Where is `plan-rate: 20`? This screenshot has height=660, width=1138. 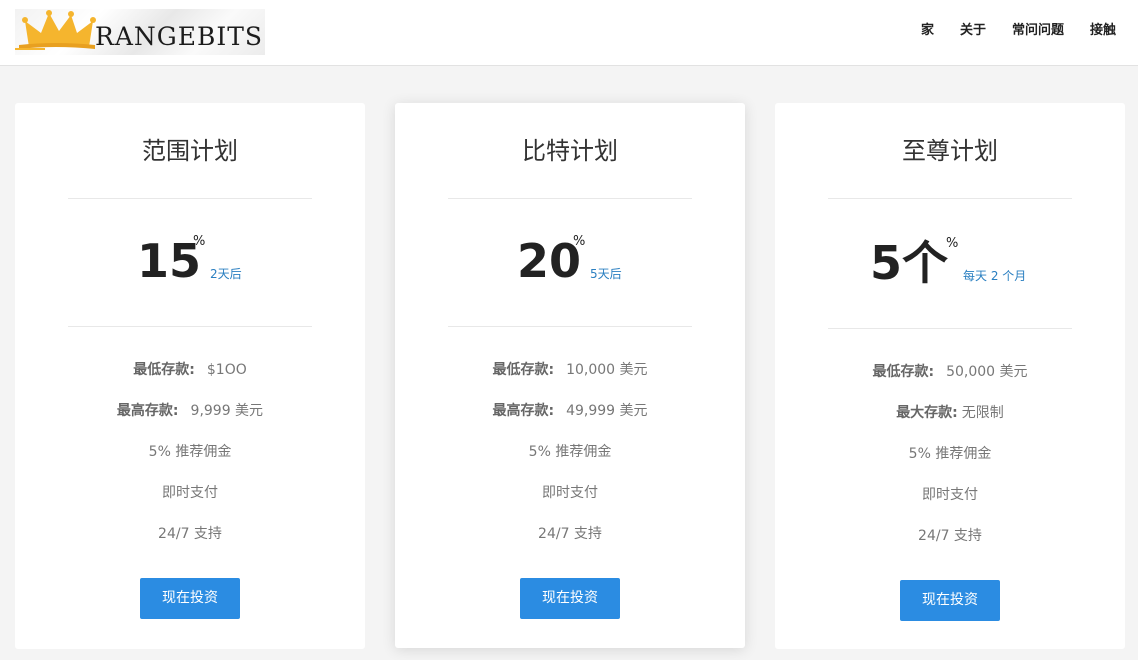
plan-rate: 20 is located at coordinates (549, 261).